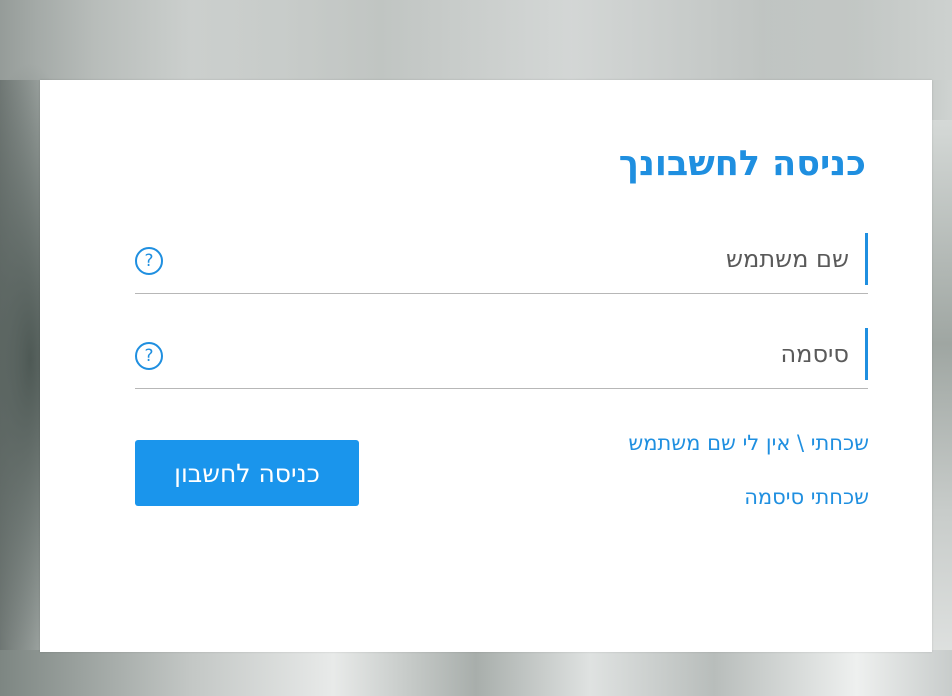  What do you see at coordinates (548, 259) in the screenshot?
I see `username-input` at bounding box center [548, 259].